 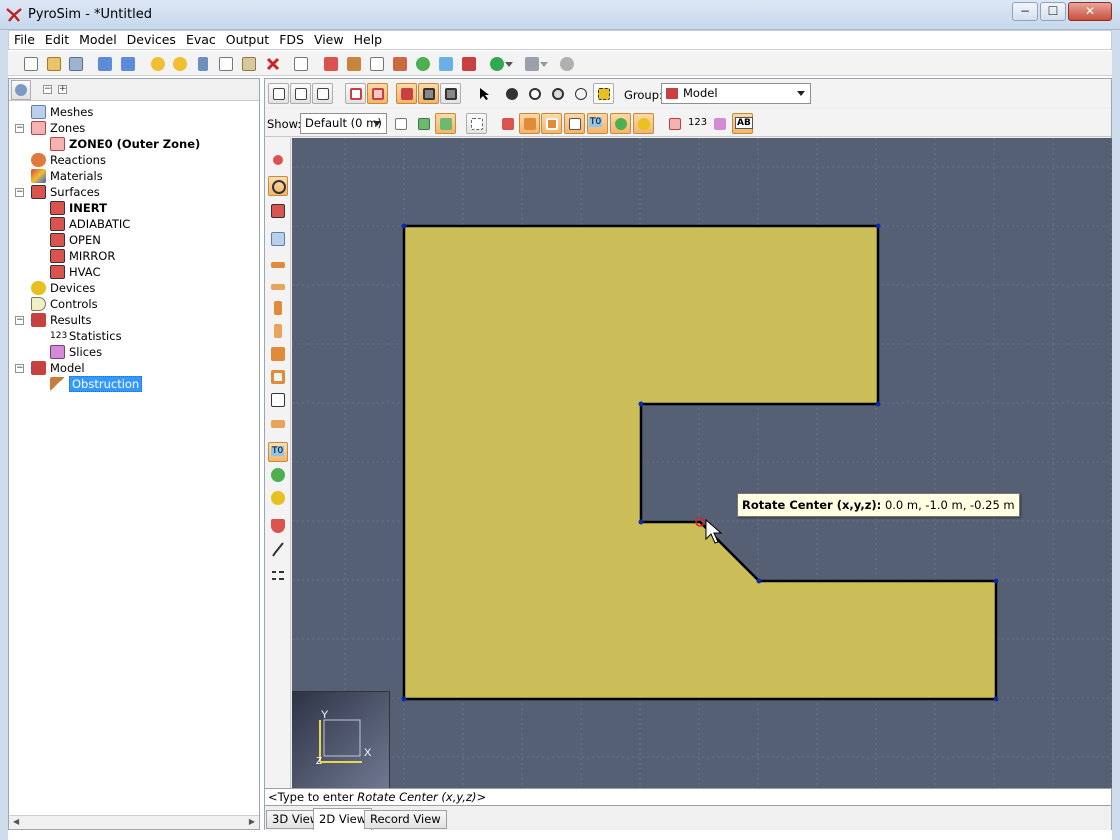 I want to click on draw-slab-b-icon, so click(x=278, y=287).